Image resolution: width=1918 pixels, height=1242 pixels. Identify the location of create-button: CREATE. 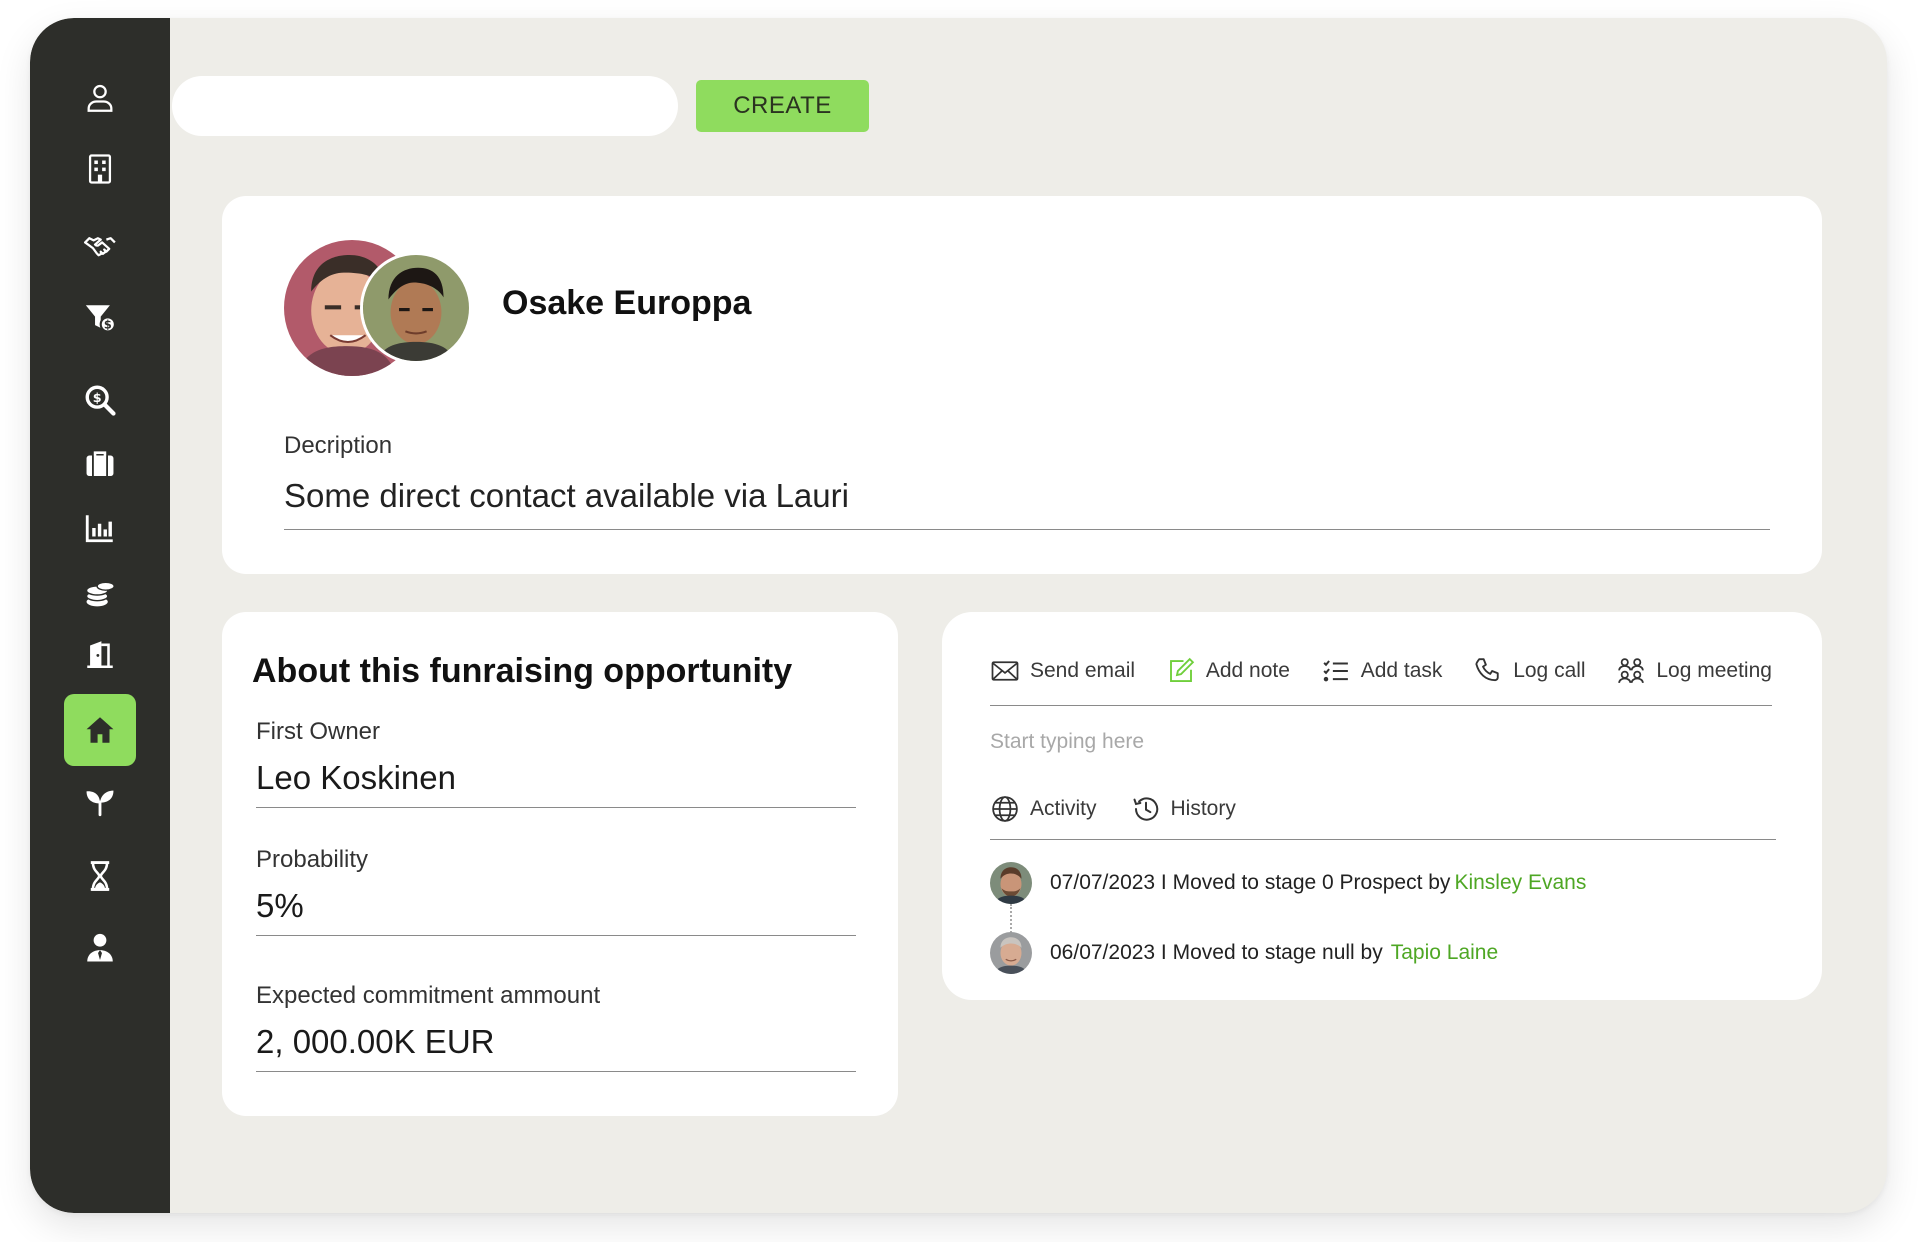
(782, 106).